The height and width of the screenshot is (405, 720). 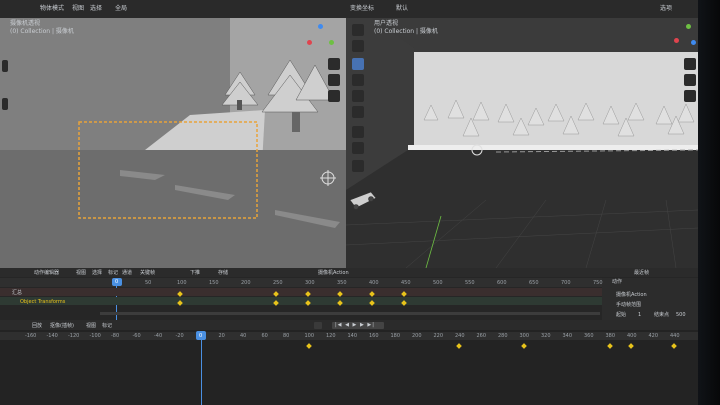 What do you see at coordinates (610, 336) in the screenshot?
I see `timeline-tick: 380` at bounding box center [610, 336].